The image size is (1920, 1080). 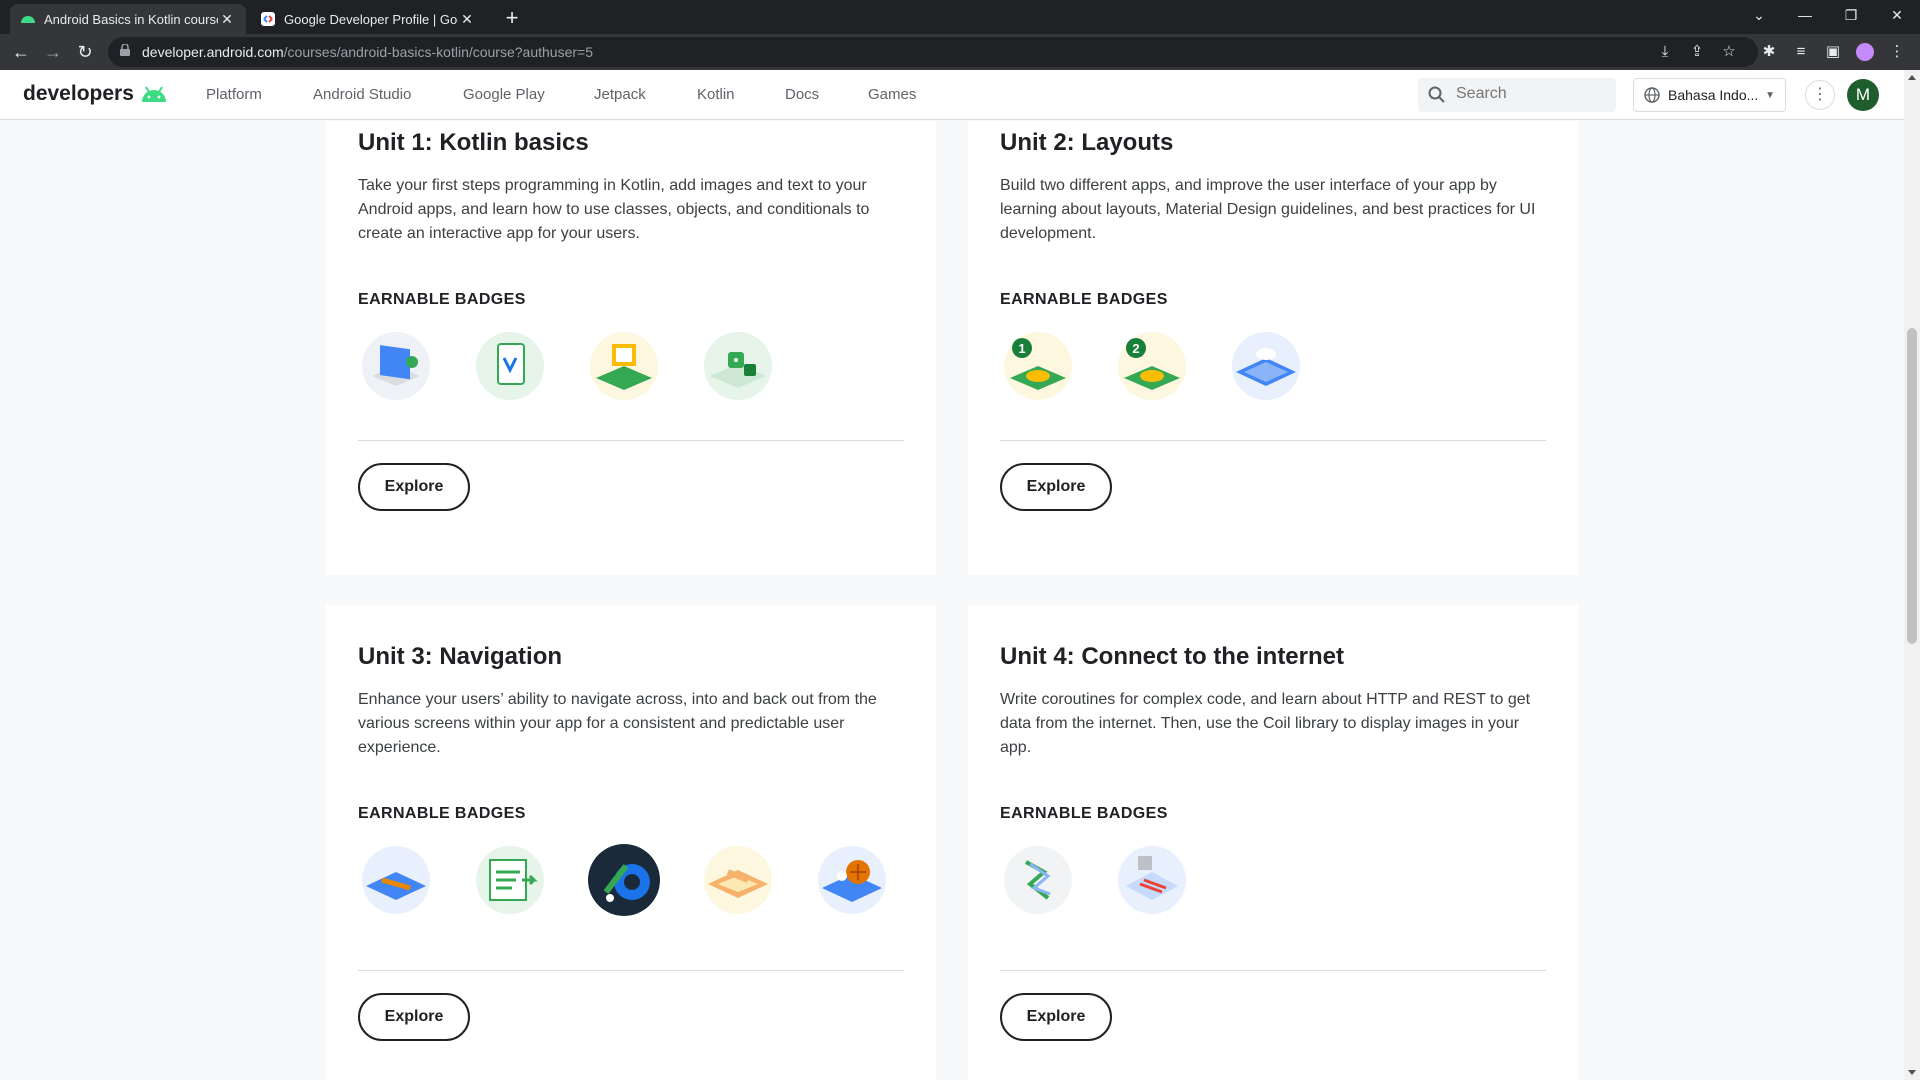 I want to click on language-selector: Bahasa Indo... ▼, so click(x=1709, y=95).